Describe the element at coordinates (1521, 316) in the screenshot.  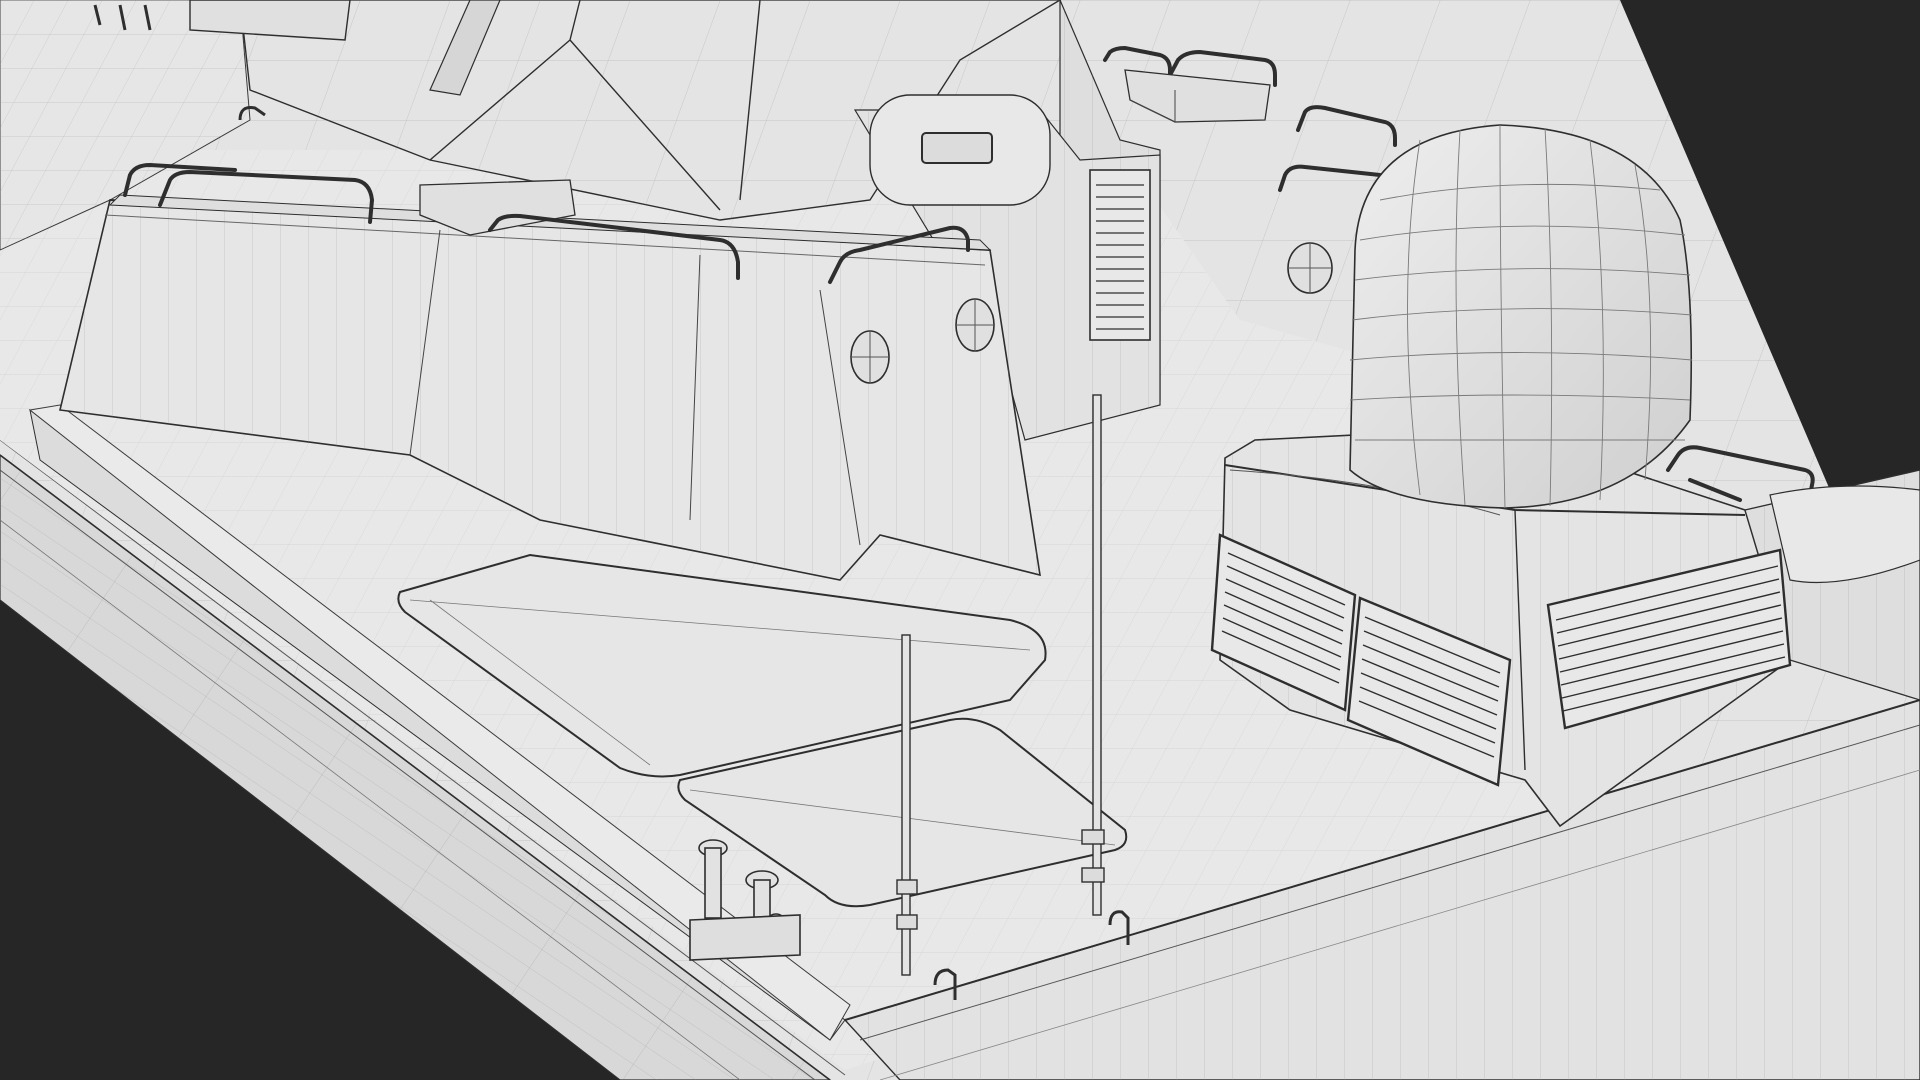
I see `radome` at that location.